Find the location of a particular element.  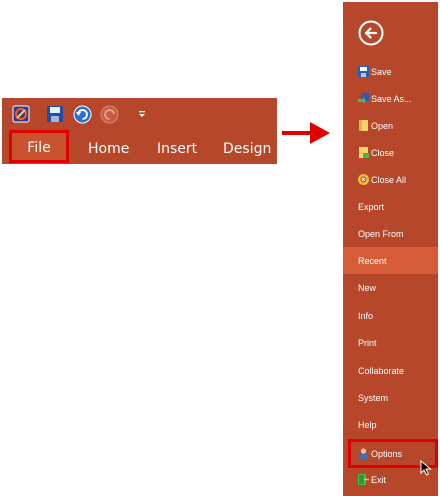

menu-item-system: System is located at coordinates (390, 397).